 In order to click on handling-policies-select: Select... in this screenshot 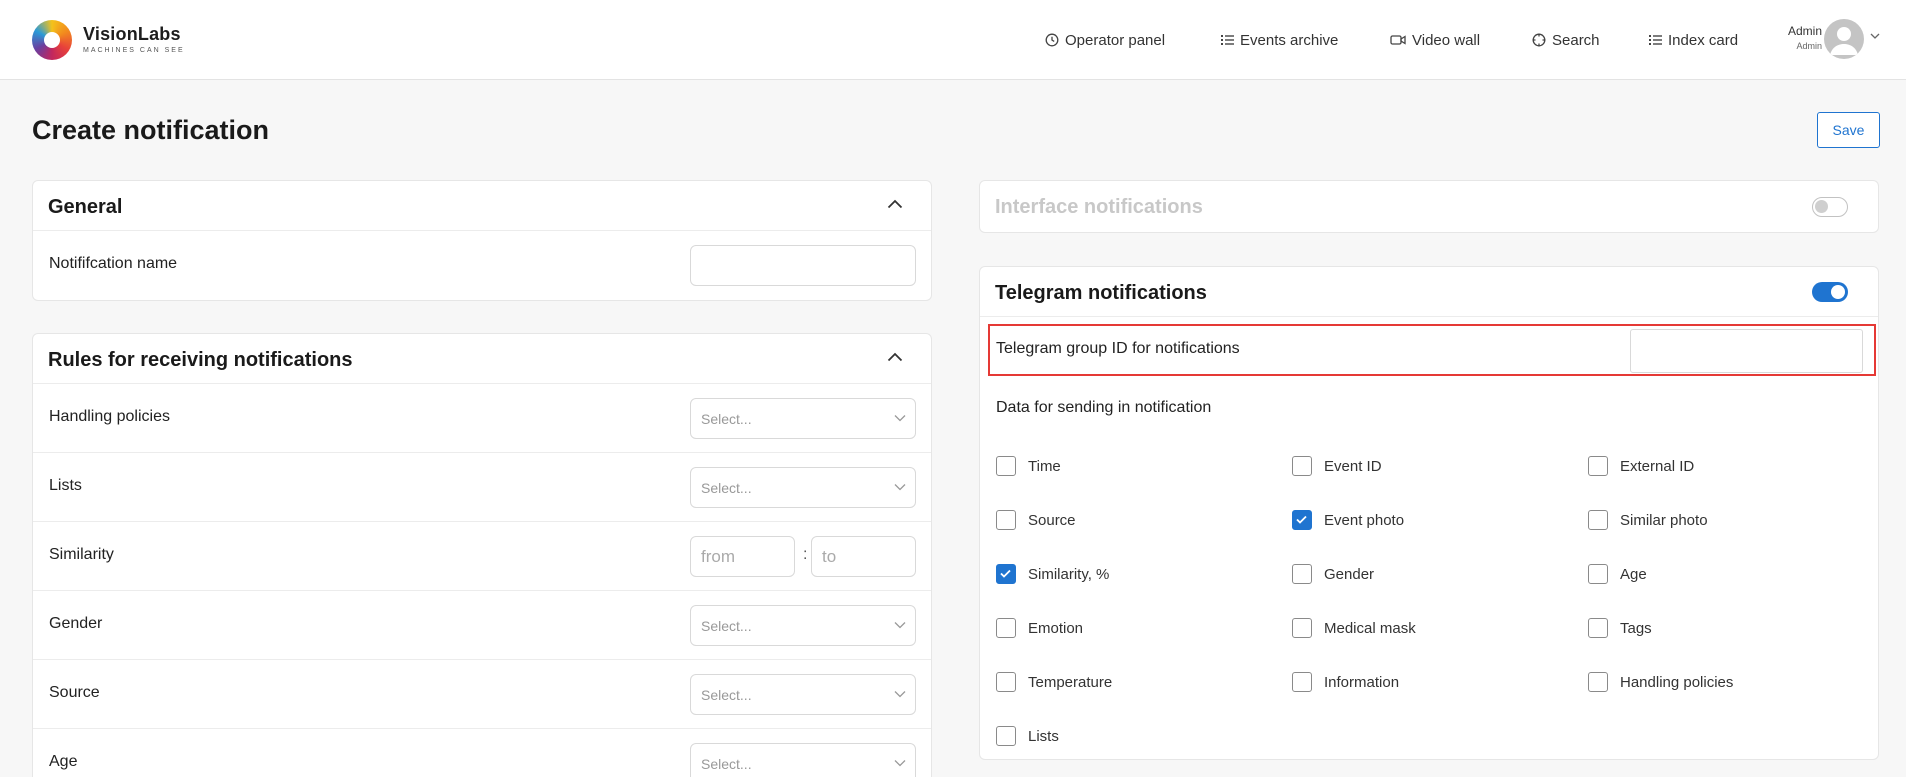, I will do `click(803, 418)`.